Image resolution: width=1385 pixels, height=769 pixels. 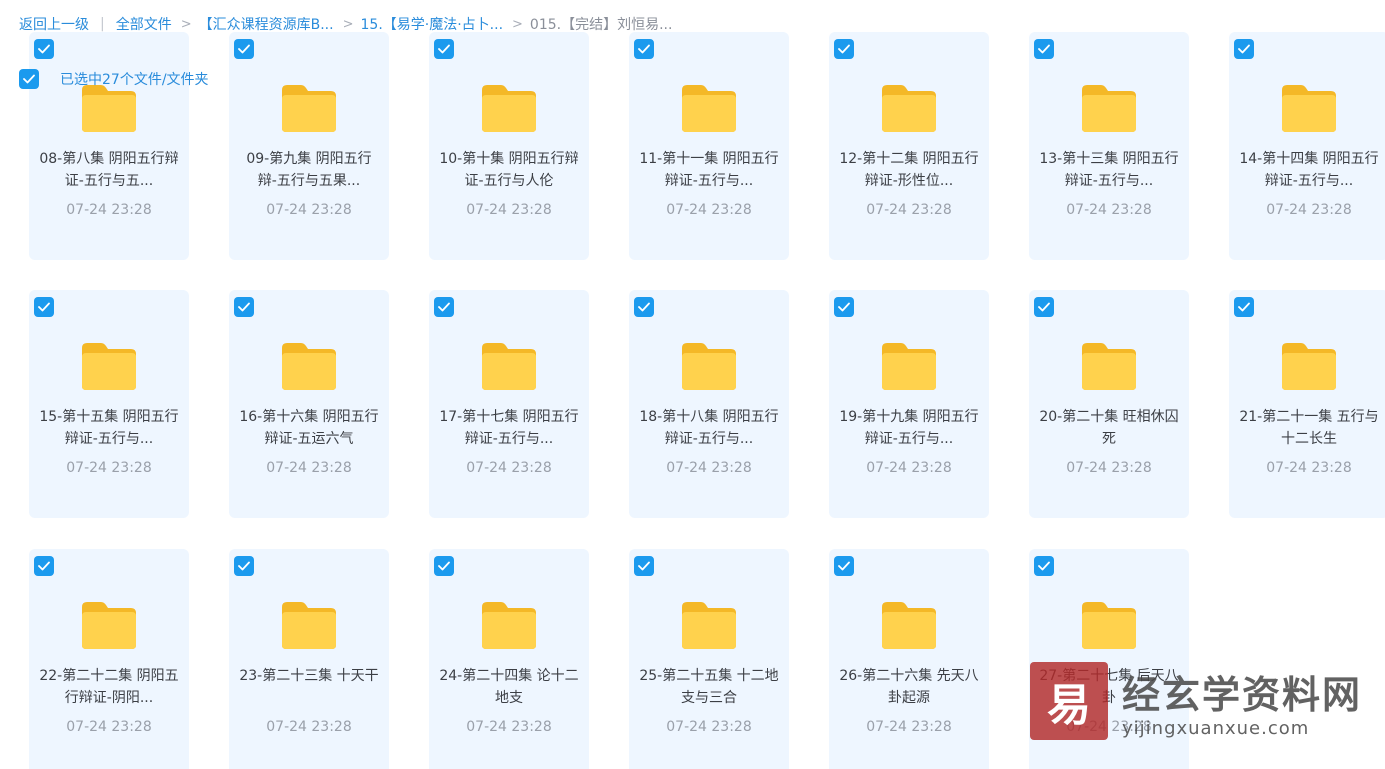 I want to click on file-tile: 15-第十五集 阴阳五行辩证-五行与... 07-24 23:28, so click(x=109, y=404).